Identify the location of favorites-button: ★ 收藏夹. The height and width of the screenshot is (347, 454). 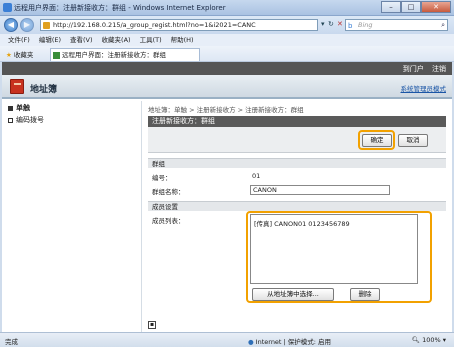
(19, 54).